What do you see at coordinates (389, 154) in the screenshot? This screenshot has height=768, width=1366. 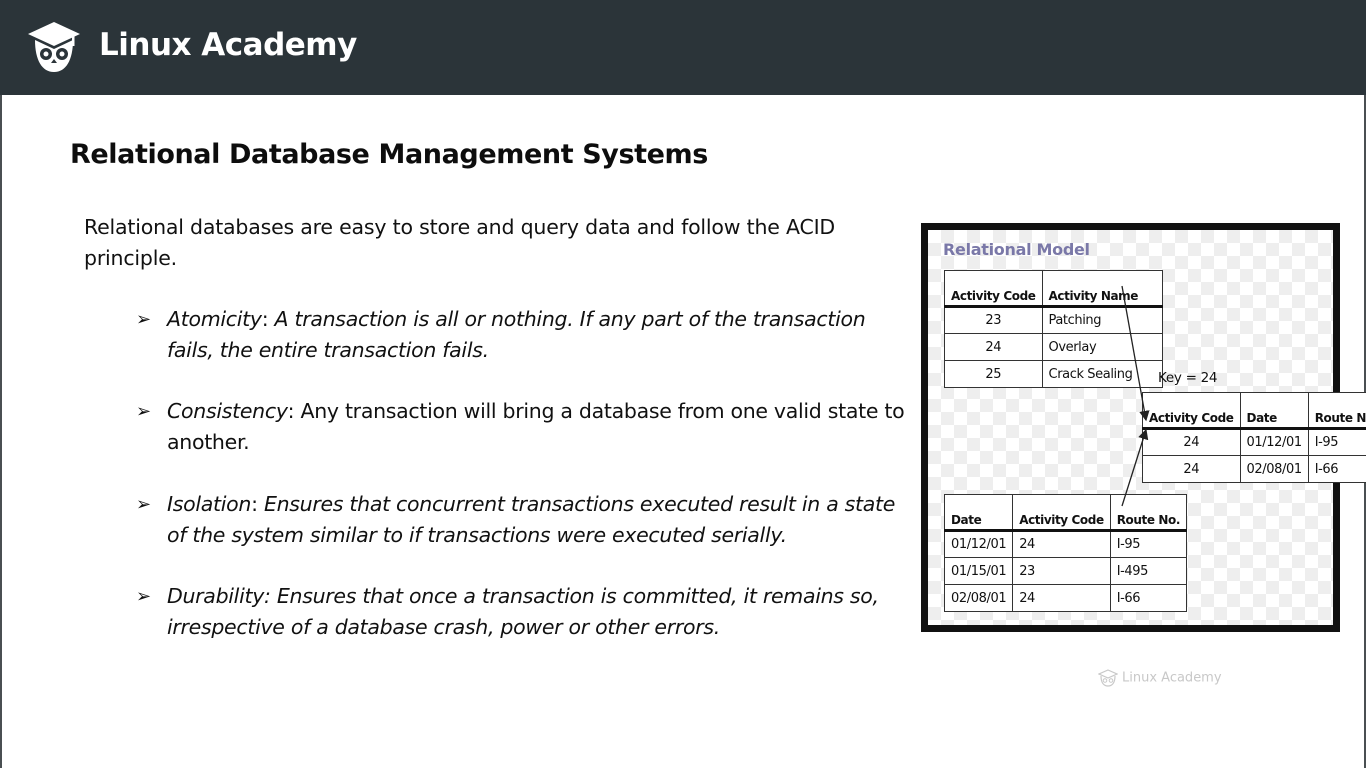 I see `slide-title: Relational Database Management Systems` at bounding box center [389, 154].